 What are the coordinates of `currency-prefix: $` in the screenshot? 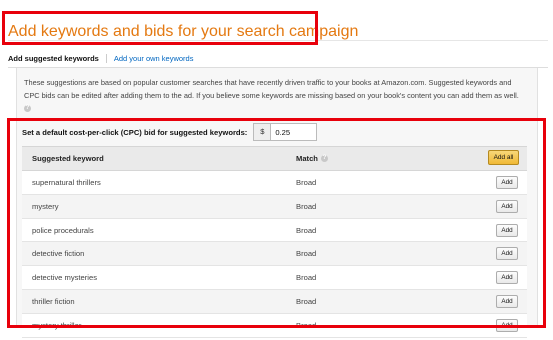 It's located at (262, 132).